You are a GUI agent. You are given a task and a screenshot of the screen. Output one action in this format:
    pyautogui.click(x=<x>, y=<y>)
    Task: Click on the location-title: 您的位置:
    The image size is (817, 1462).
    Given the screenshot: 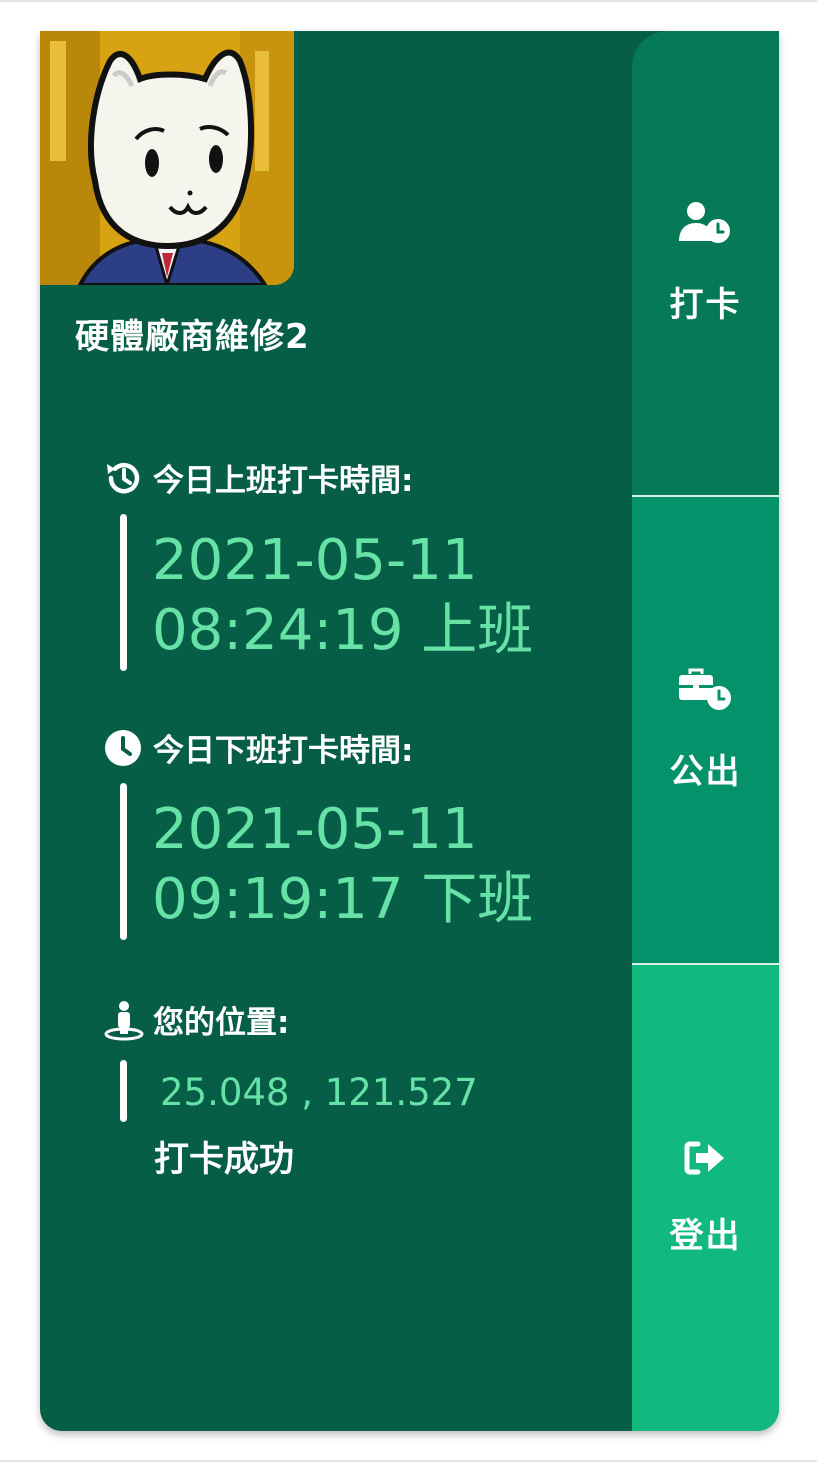 What is the action you would take?
    pyautogui.click(x=196, y=1019)
    